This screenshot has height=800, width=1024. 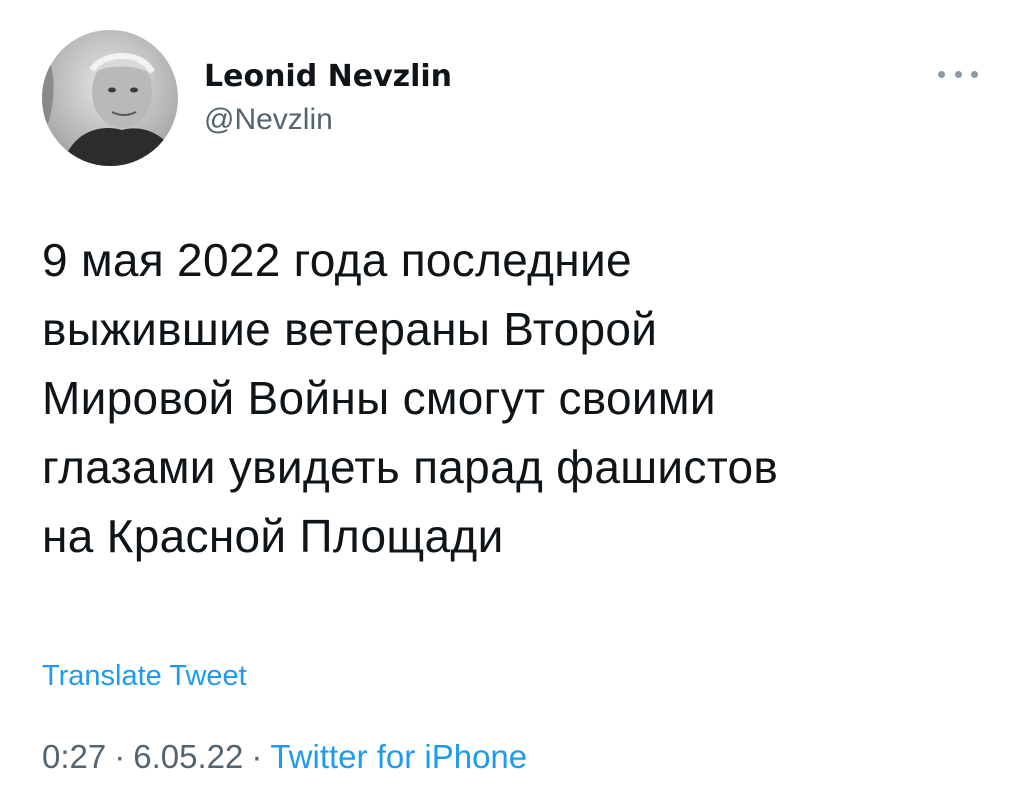 I want to click on author-display-name: Leonid Nevzlin, so click(x=328, y=77).